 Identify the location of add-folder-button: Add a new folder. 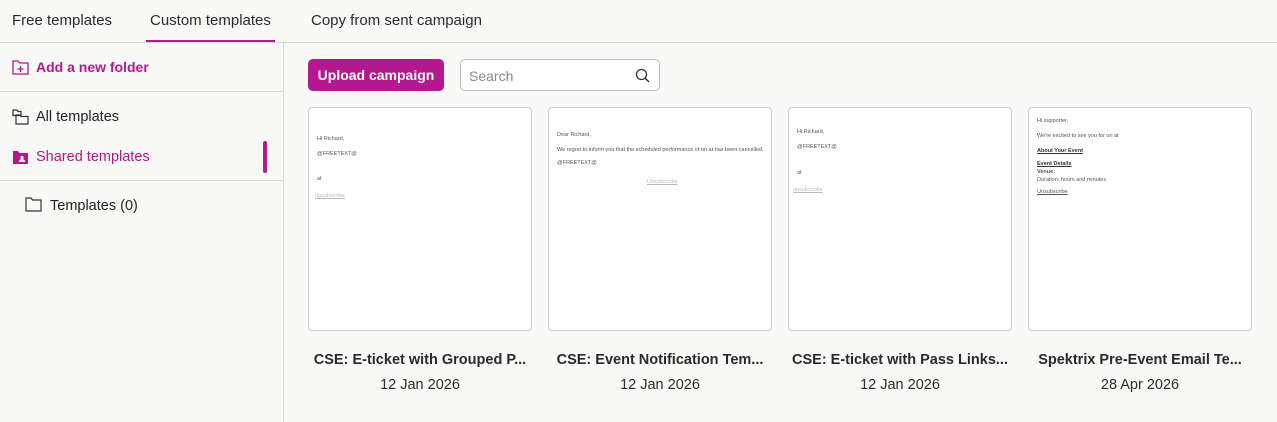
(141, 68).